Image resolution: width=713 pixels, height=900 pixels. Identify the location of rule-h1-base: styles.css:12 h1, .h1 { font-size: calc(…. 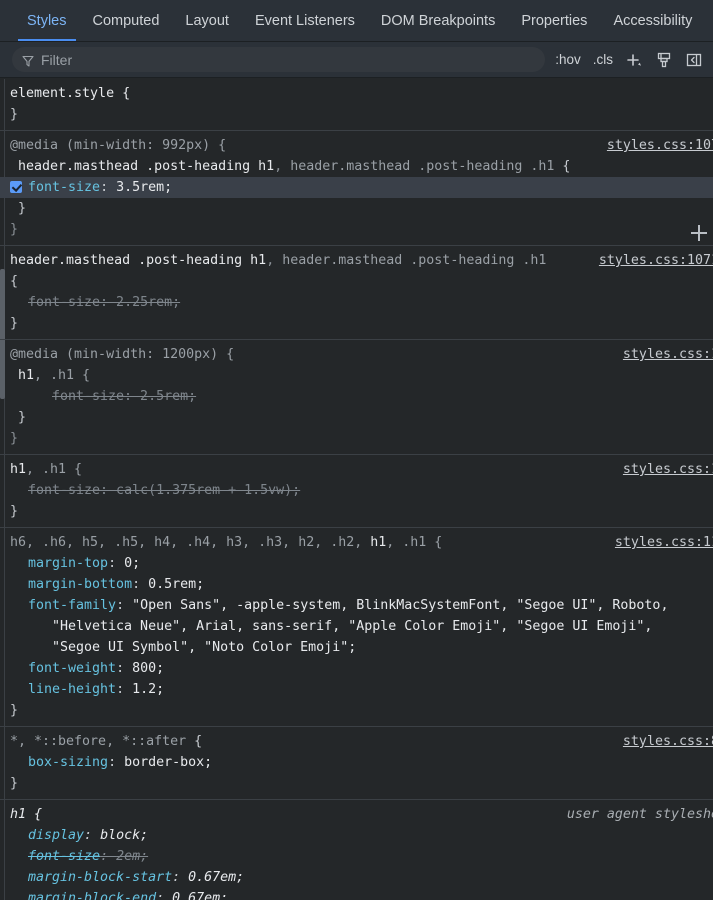
(356, 491).